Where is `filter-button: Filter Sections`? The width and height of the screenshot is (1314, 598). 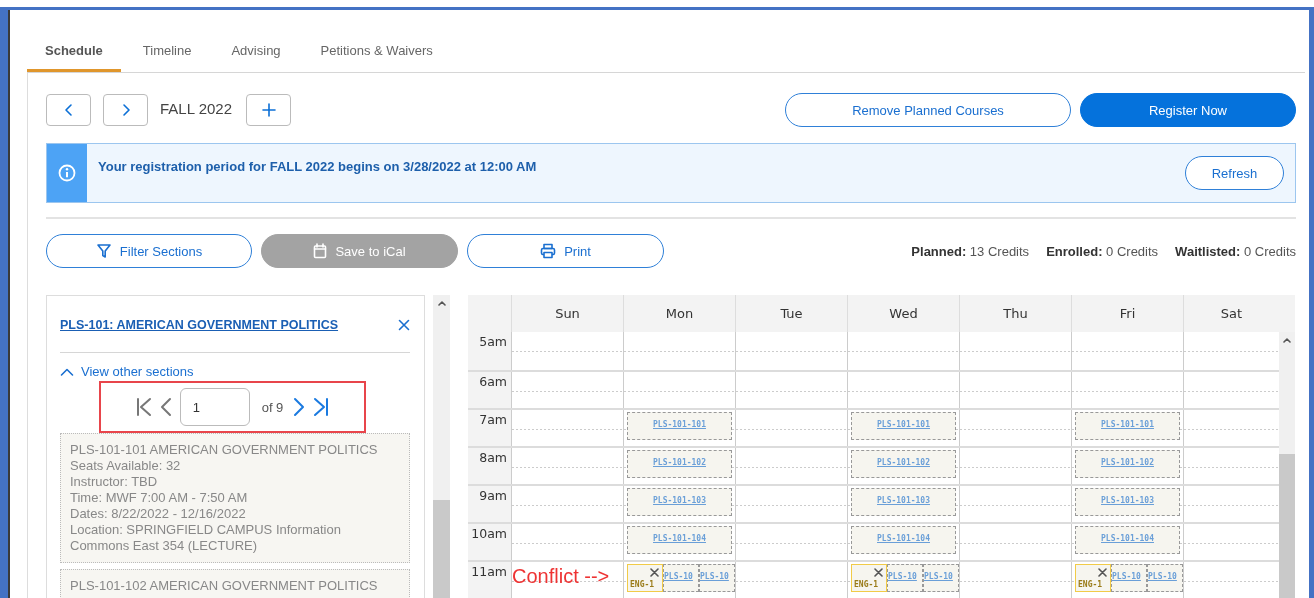
filter-button: Filter Sections is located at coordinates (149, 251).